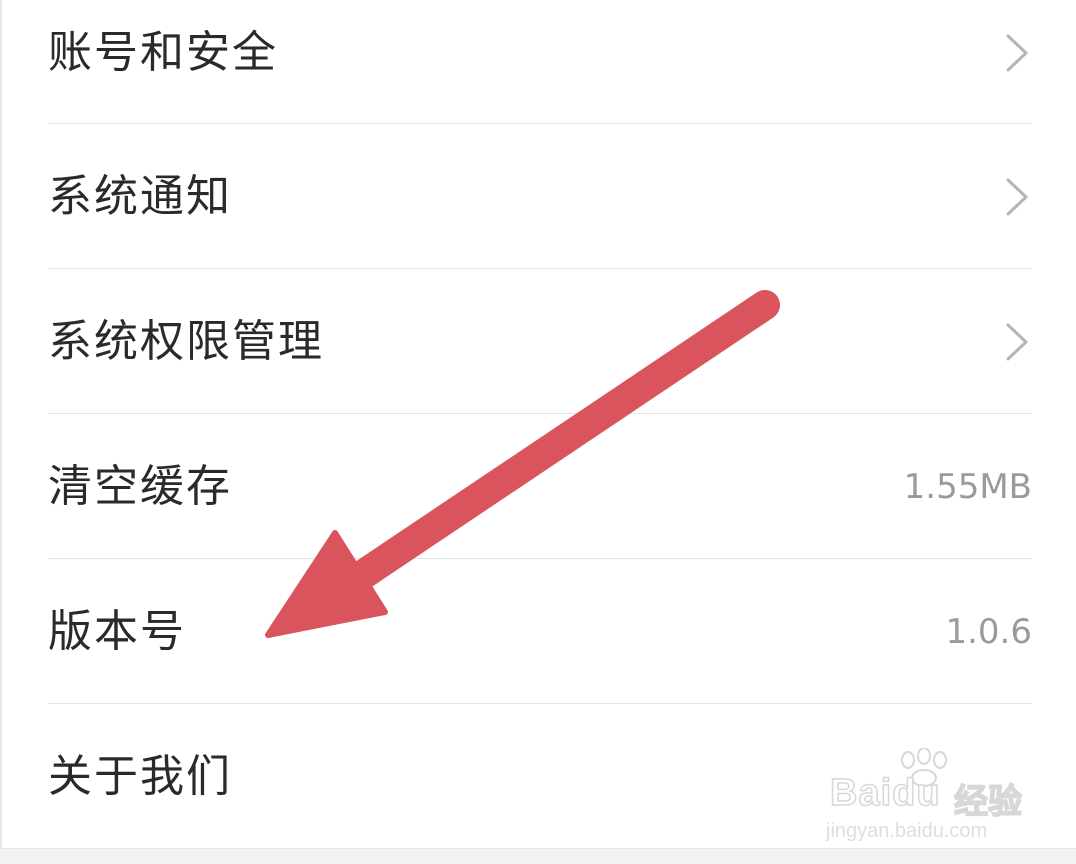  What do you see at coordinates (540, 62) in the screenshot?
I see `row-account-security: 账号和安全` at bounding box center [540, 62].